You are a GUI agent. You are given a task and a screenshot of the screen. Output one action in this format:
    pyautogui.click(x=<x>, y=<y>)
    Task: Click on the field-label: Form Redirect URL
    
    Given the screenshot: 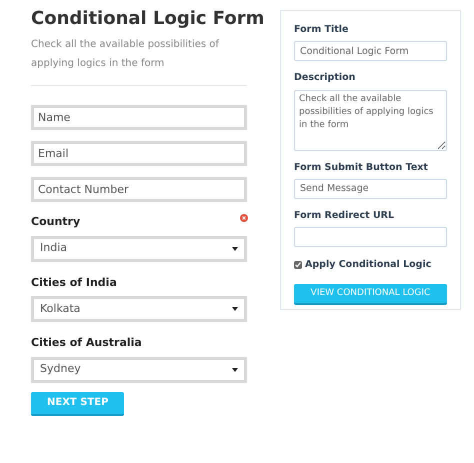 What is the action you would take?
    pyautogui.click(x=345, y=215)
    